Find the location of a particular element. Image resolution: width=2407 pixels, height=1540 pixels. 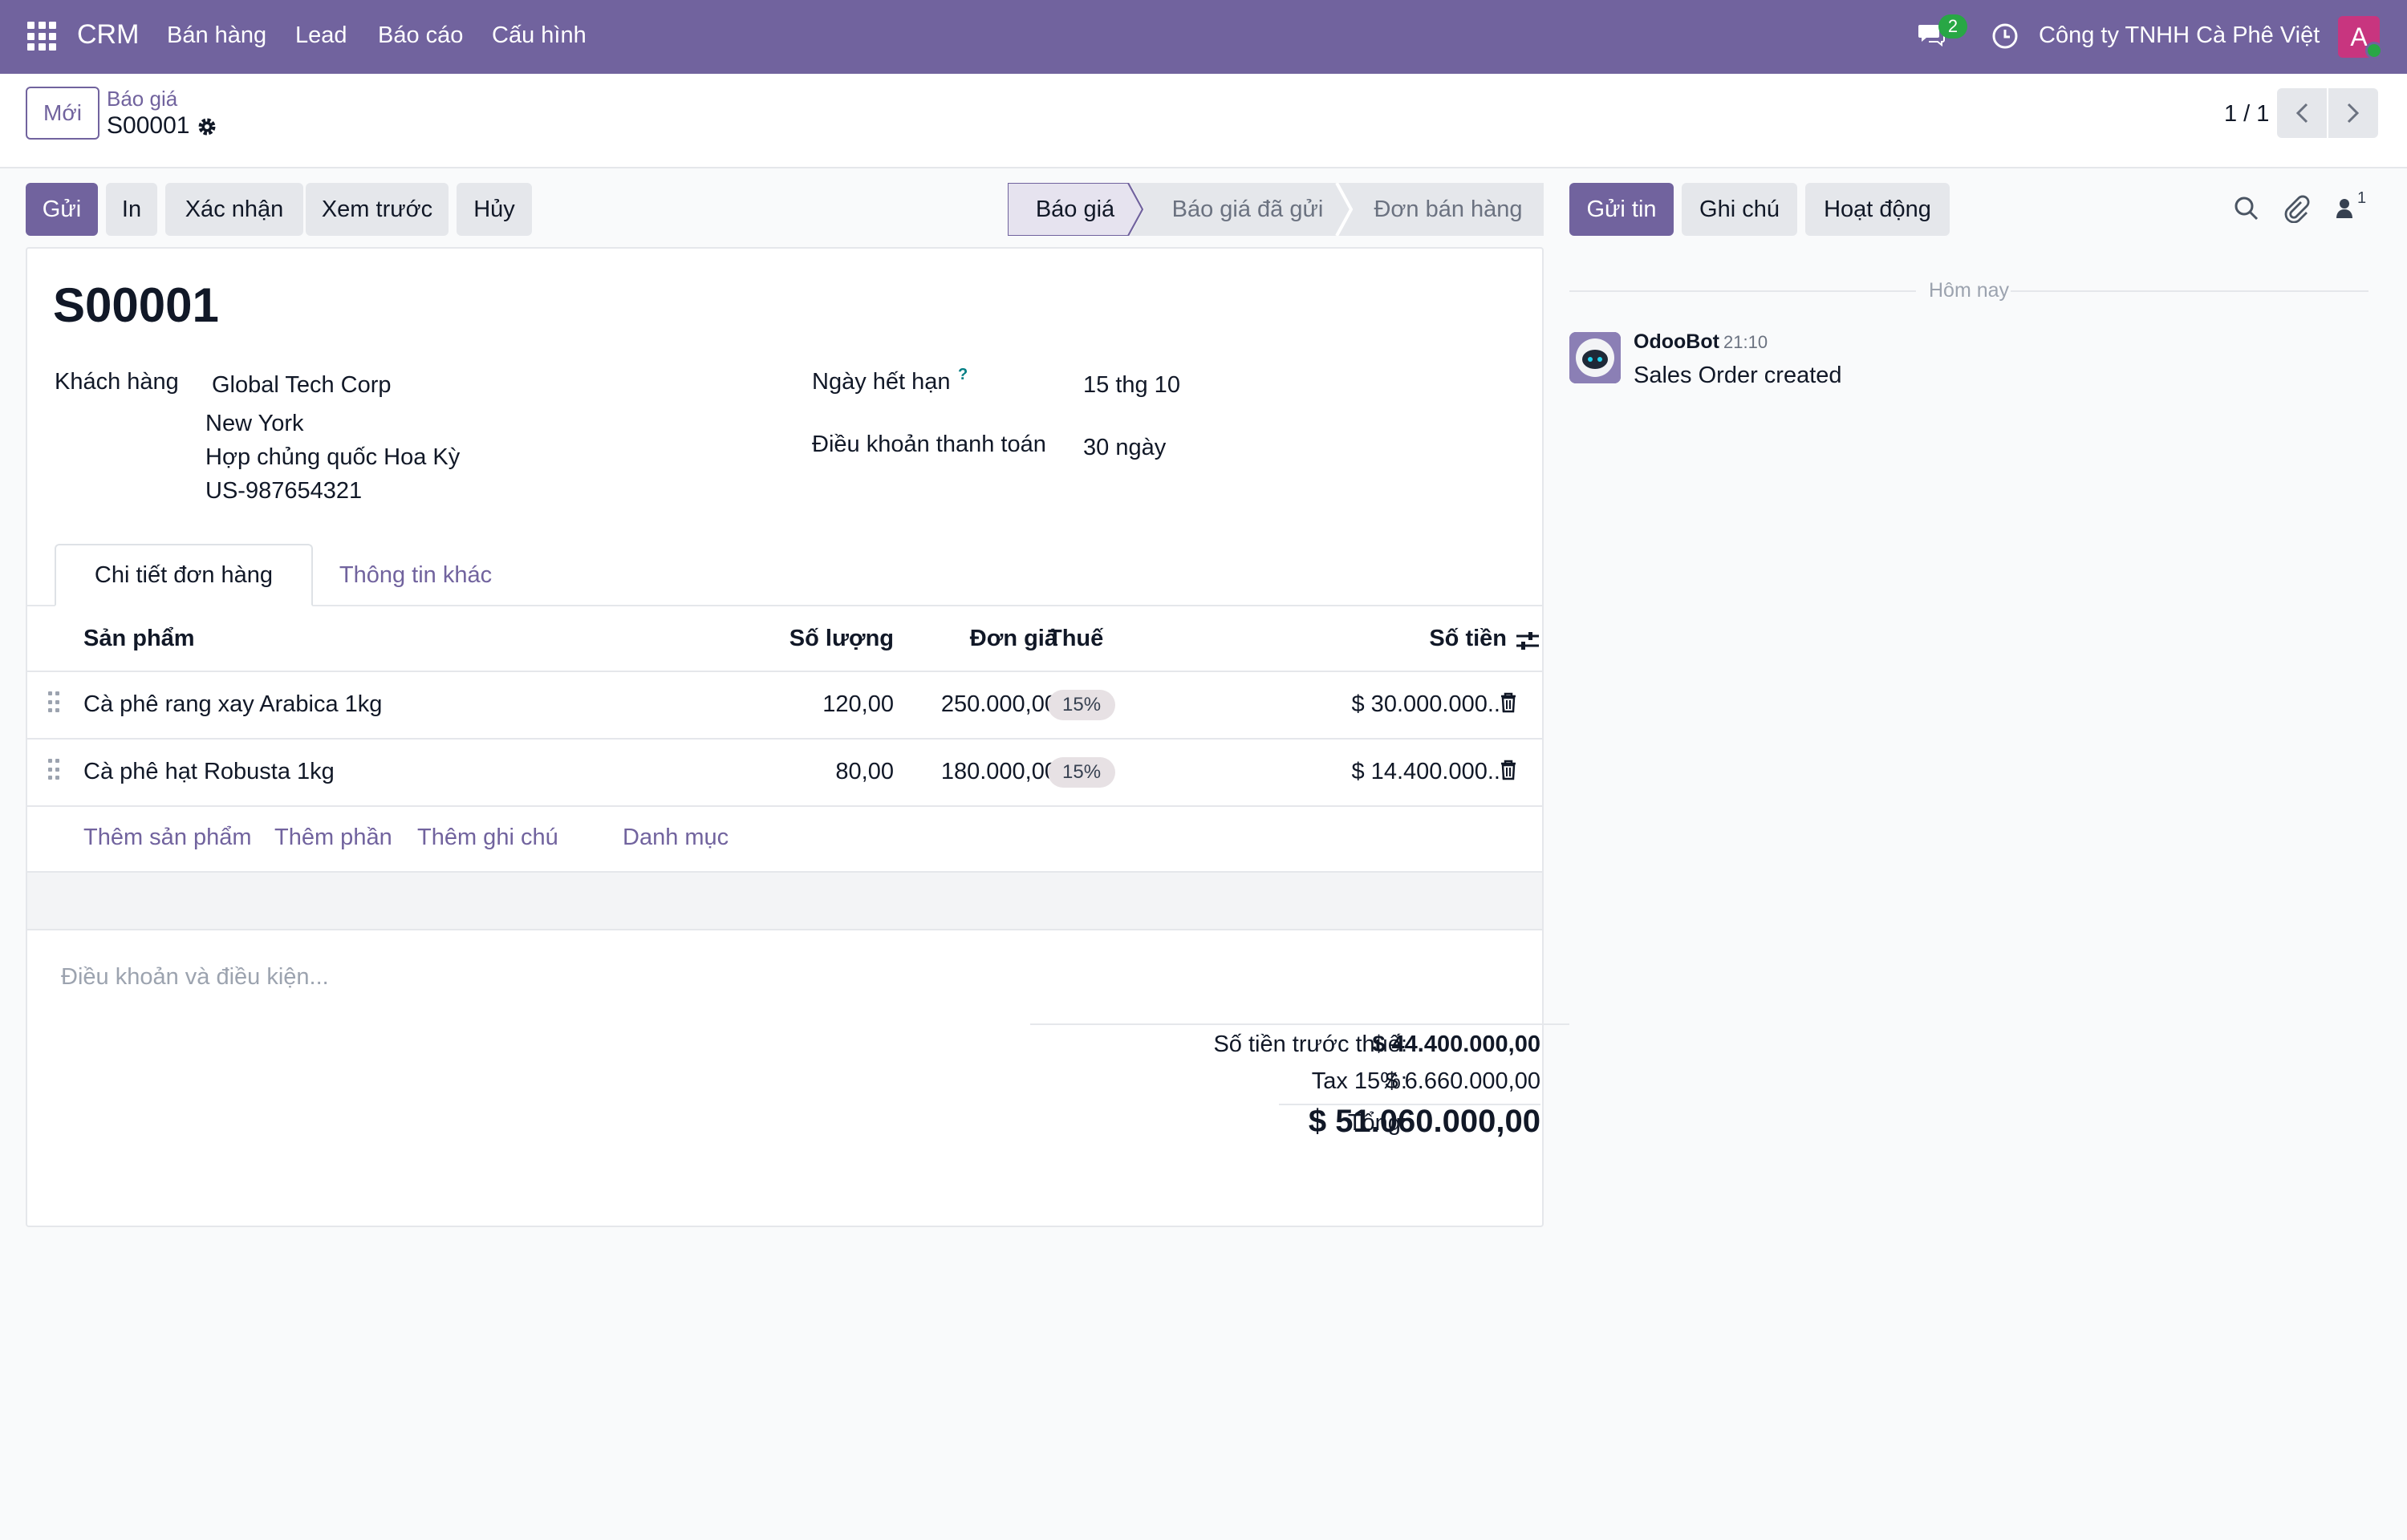

company-switcher: Công ty TNHH Cà Phê Việt is located at coordinates (2179, 35).